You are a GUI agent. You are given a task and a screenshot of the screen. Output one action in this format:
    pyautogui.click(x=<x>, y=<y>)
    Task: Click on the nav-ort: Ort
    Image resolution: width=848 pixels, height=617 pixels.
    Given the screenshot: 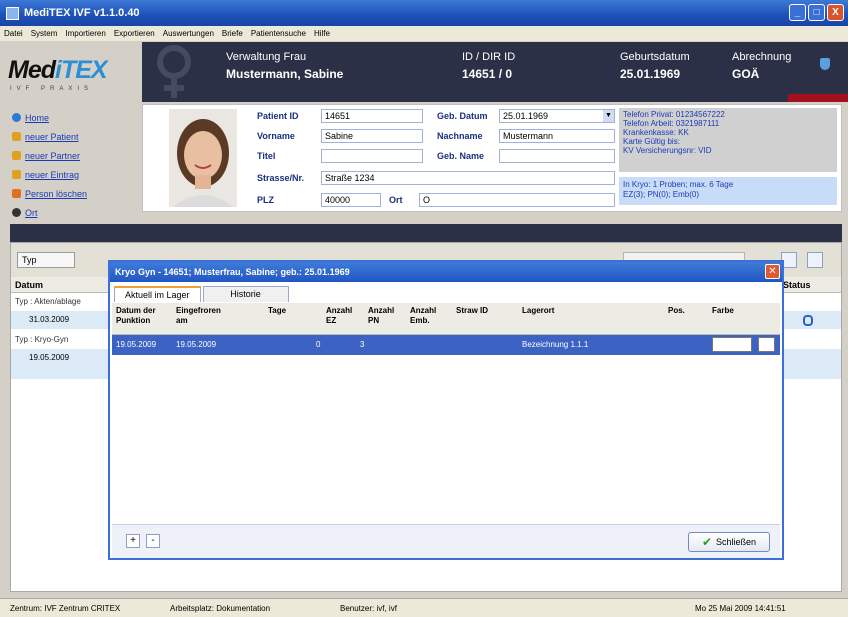 What is the action you would take?
    pyautogui.click(x=49, y=212)
    